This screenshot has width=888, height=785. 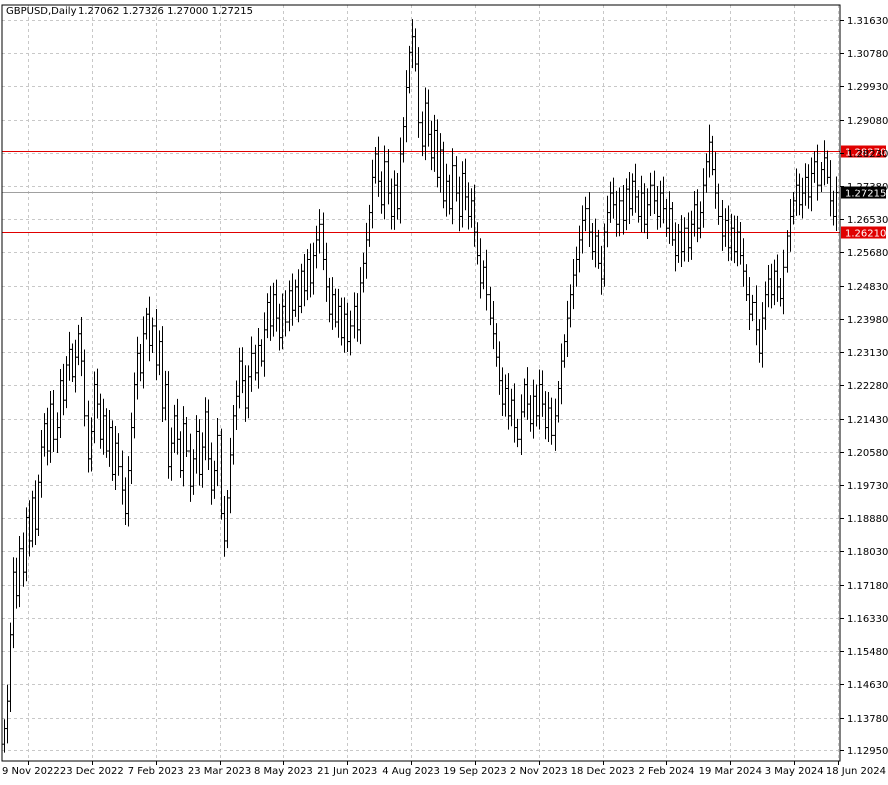 I want to click on level-label: 1.26210, so click(x=865, y=234).